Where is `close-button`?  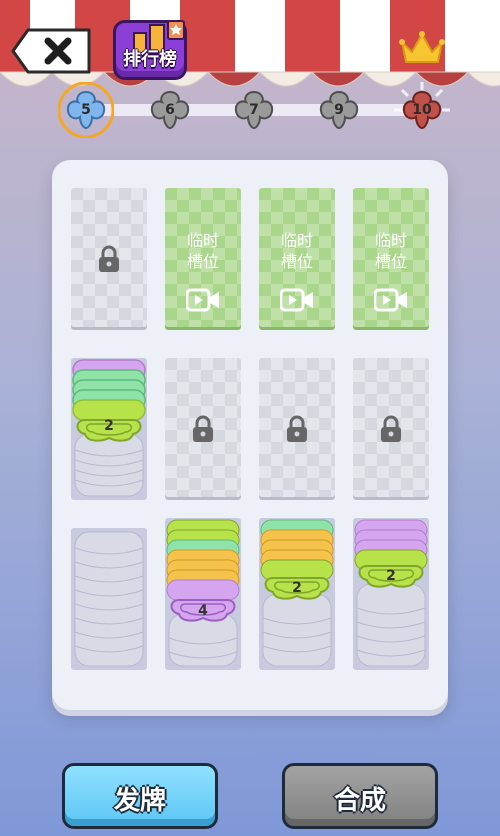
close-button is located at coordinates (51, 51).